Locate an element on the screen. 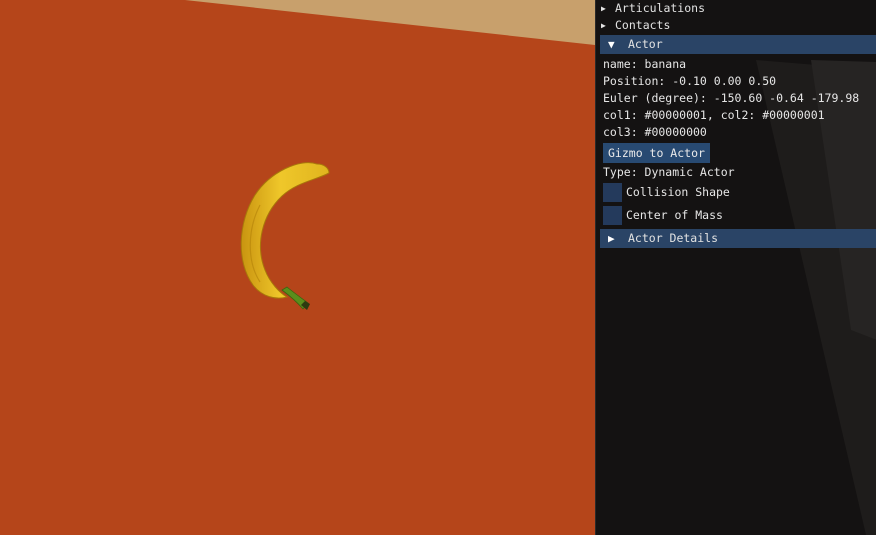 The height and width of the screenshot is (535, 876). collision-shape-checkbox-box is located at coordinates (612, 192).